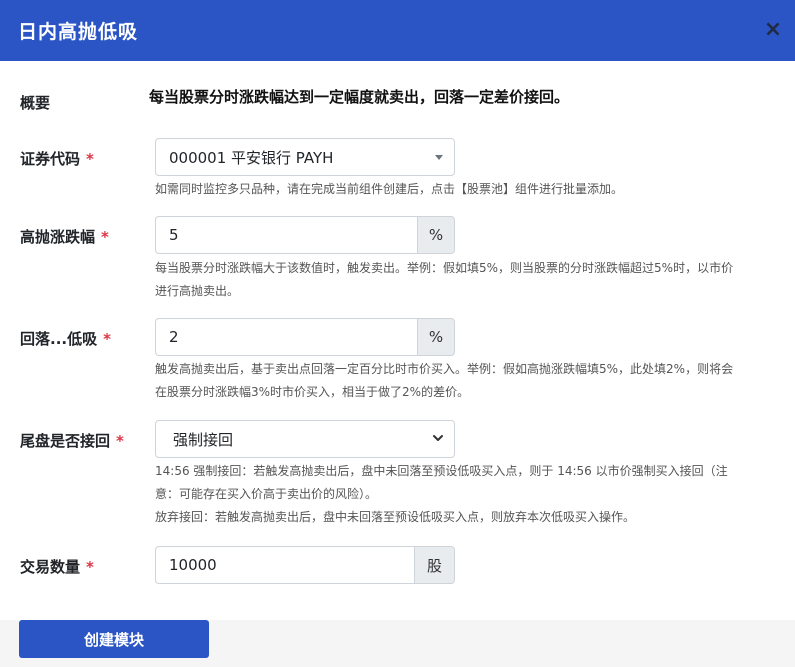 The width and height of the screenshot is (795, 667). I want to click on dialog-title: 日内高抛低吸, so click(78, 32).